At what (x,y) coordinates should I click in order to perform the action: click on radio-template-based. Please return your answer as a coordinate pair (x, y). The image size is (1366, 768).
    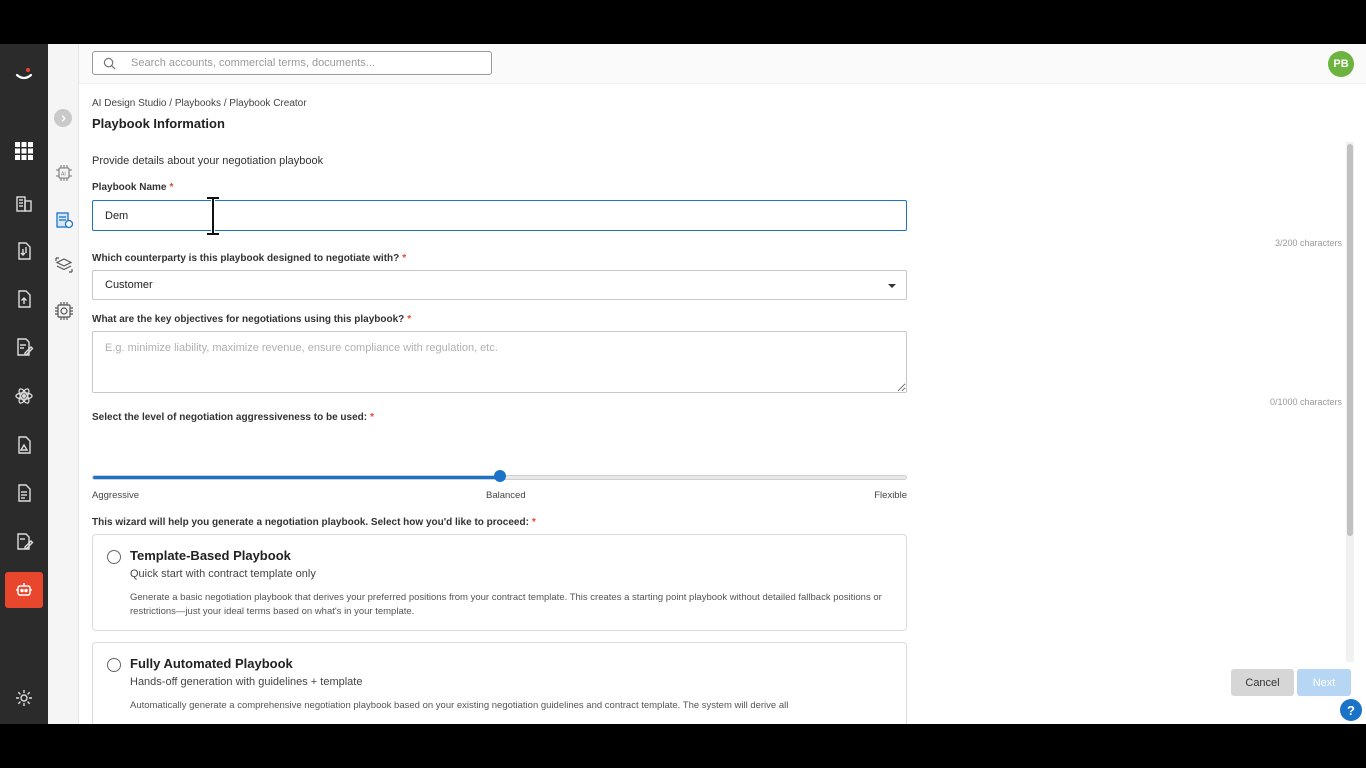
    Looking at the image, I should click on (114, 557).